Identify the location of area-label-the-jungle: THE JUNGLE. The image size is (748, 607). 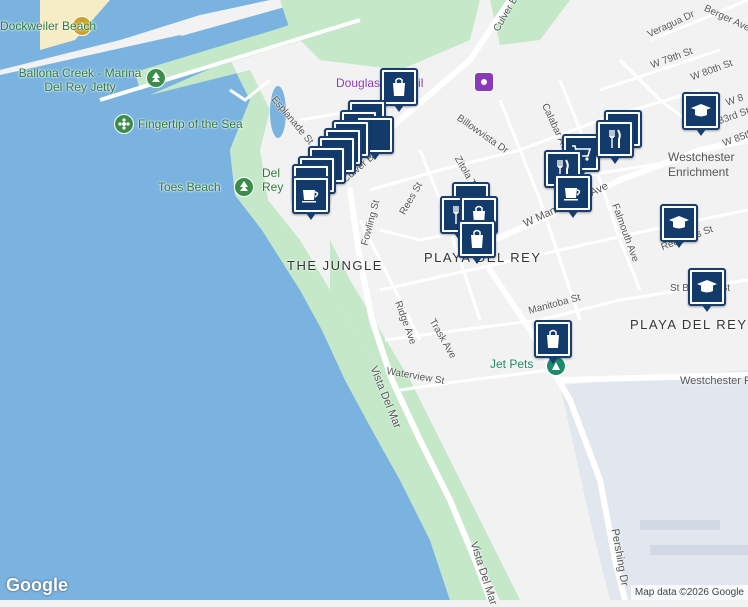
(335, 265).